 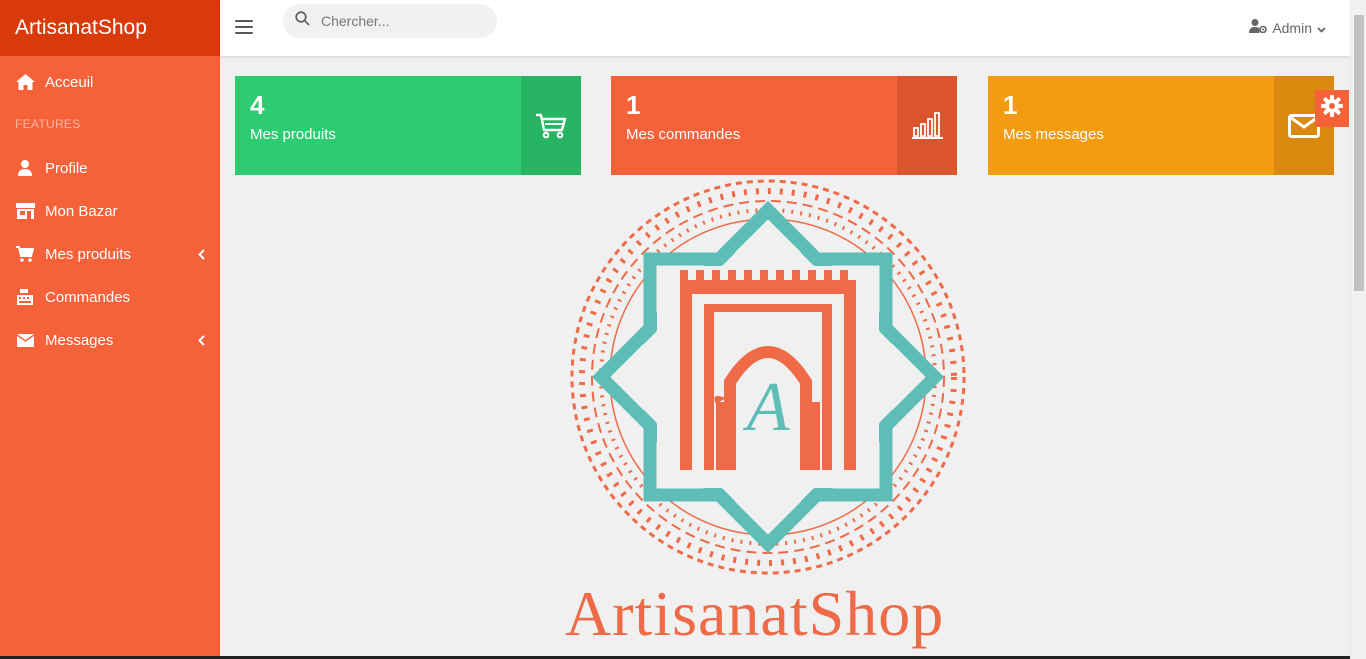 I want to click on user-cog-icon, so click(x=1258, y=27).